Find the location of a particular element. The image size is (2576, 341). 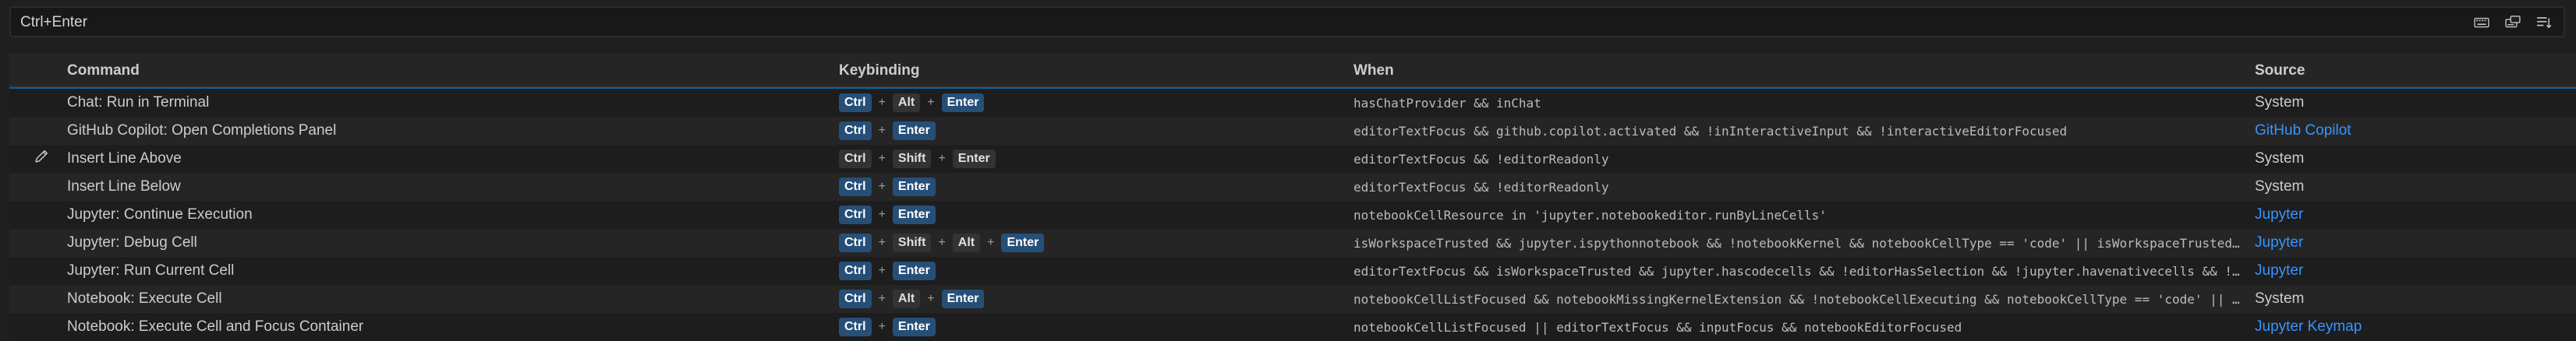

command-cell: Jupyter: Continue Execution is located at coordinates (449, 215).